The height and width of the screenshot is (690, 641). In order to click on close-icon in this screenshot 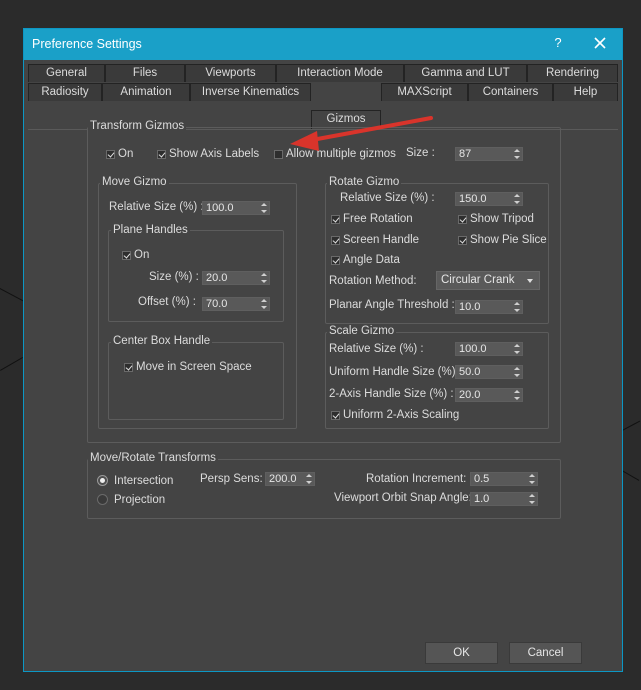, I will do `click(600, 43)`.